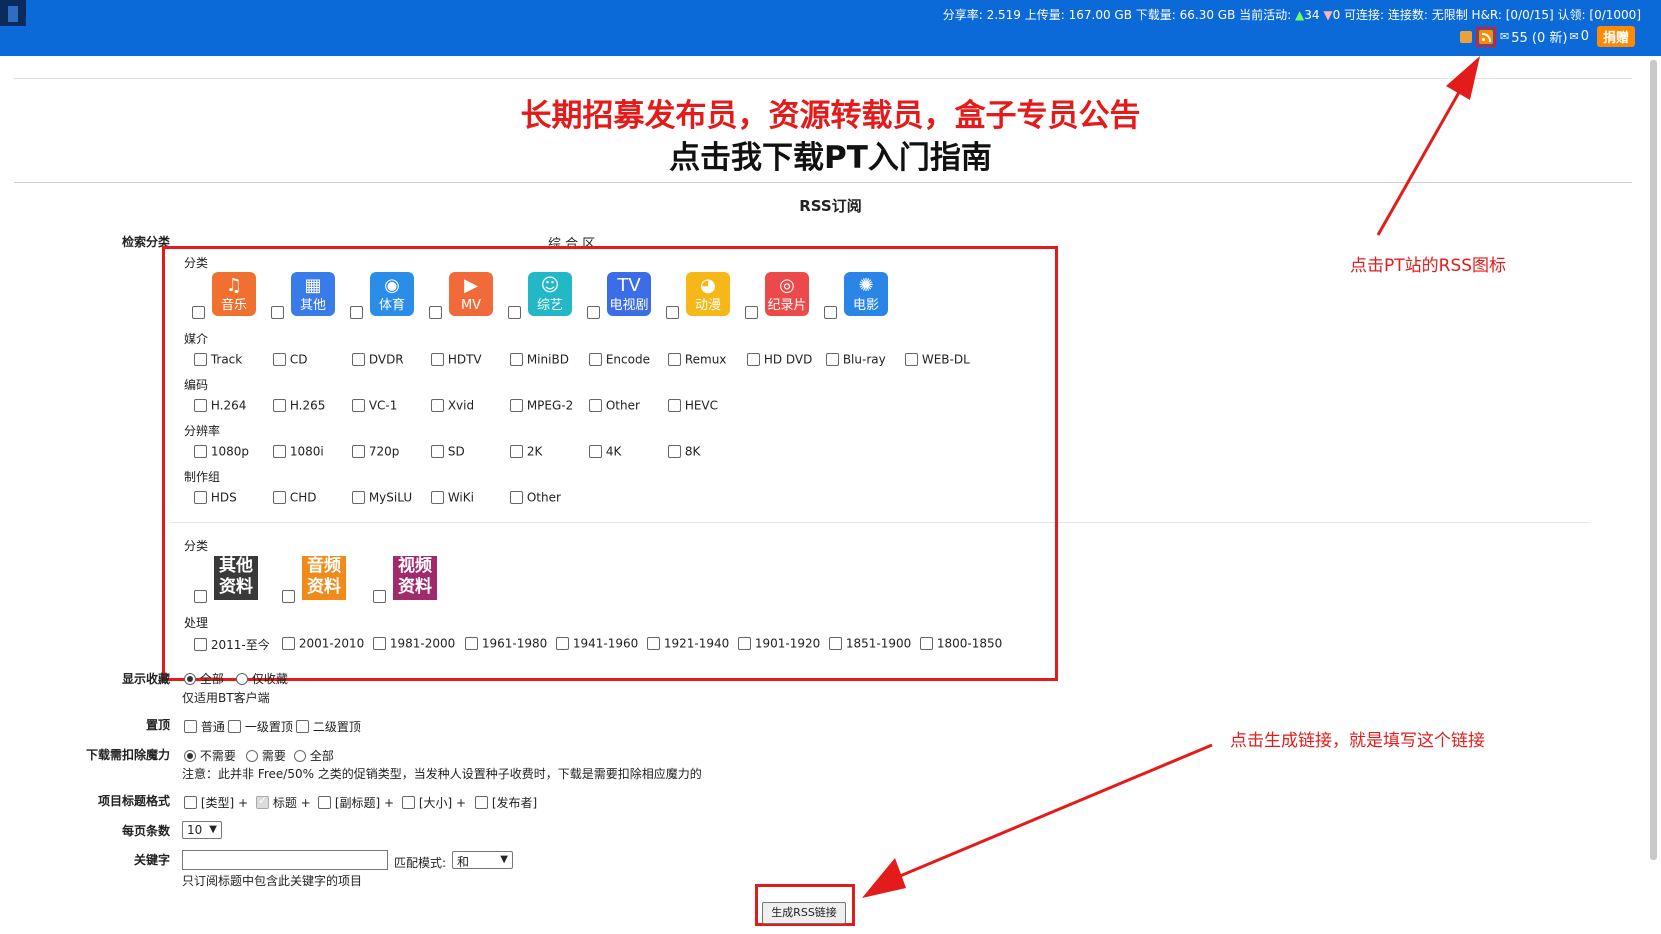  What do you see at coordinates (1653, 460) in the screenshot?
I see `scrollbar` at bounding box center [1653, 460].